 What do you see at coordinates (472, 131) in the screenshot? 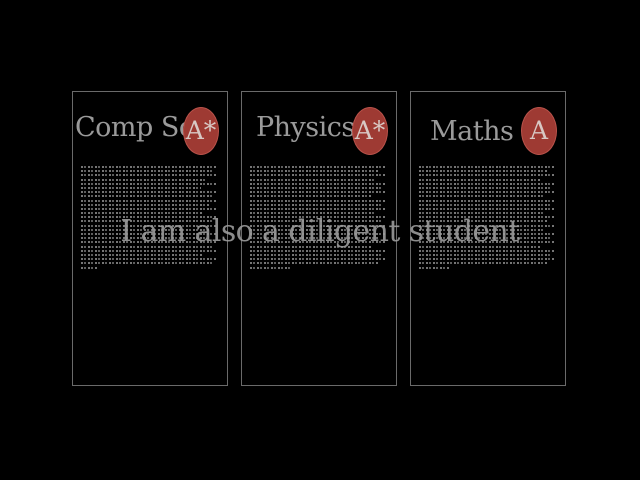
I see `subject-title: Maths` at bounding box center [472, 131].